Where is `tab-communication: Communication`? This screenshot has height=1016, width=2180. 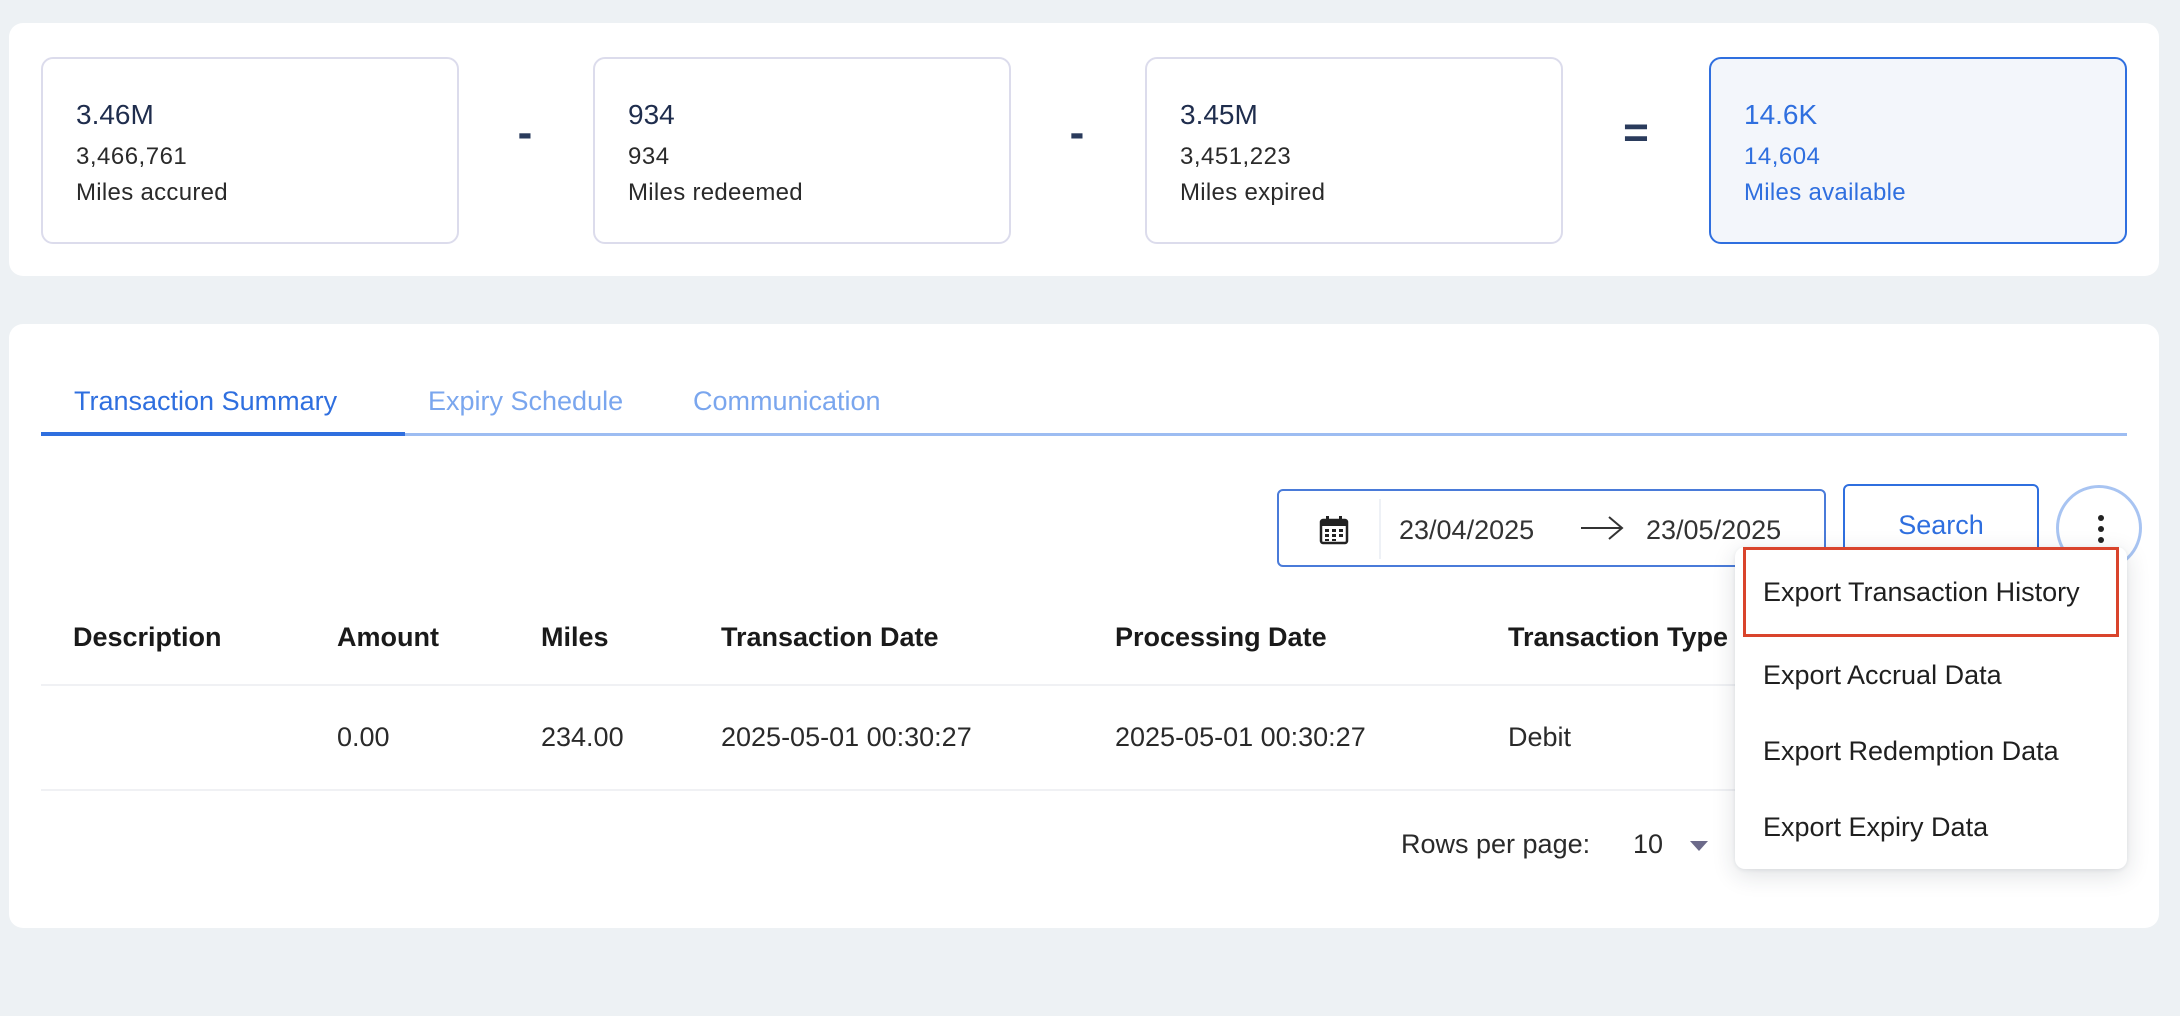
tab-communication: Communication is located at coordinates (787, 408).